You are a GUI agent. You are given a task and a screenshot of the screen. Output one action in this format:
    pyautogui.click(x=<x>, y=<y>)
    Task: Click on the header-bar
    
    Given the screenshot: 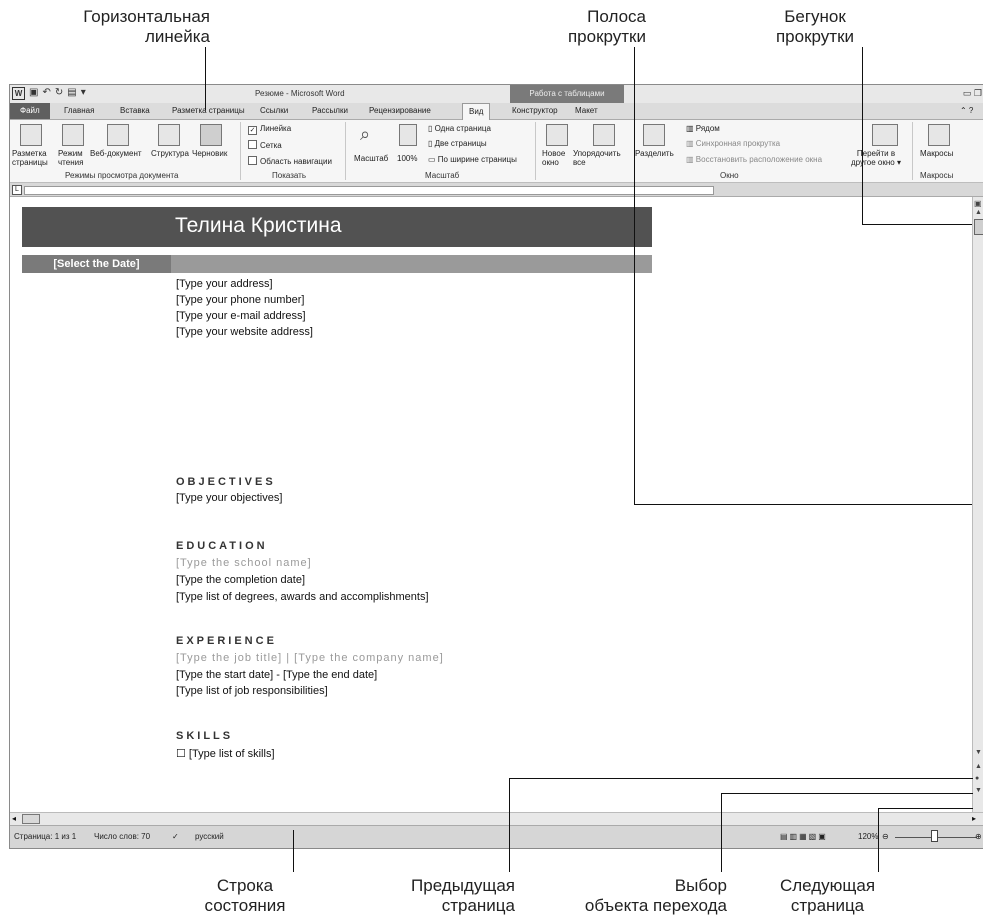 What is the action you would take?
    pyautogui.click(x=411, y=264)
    